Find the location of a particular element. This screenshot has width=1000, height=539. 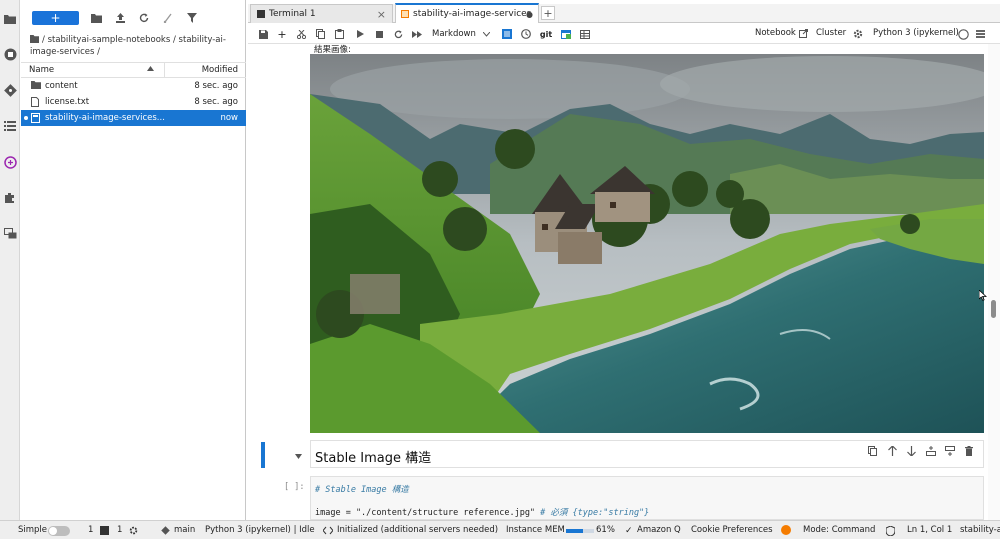

file-icon is located at coordinates (35, 102).